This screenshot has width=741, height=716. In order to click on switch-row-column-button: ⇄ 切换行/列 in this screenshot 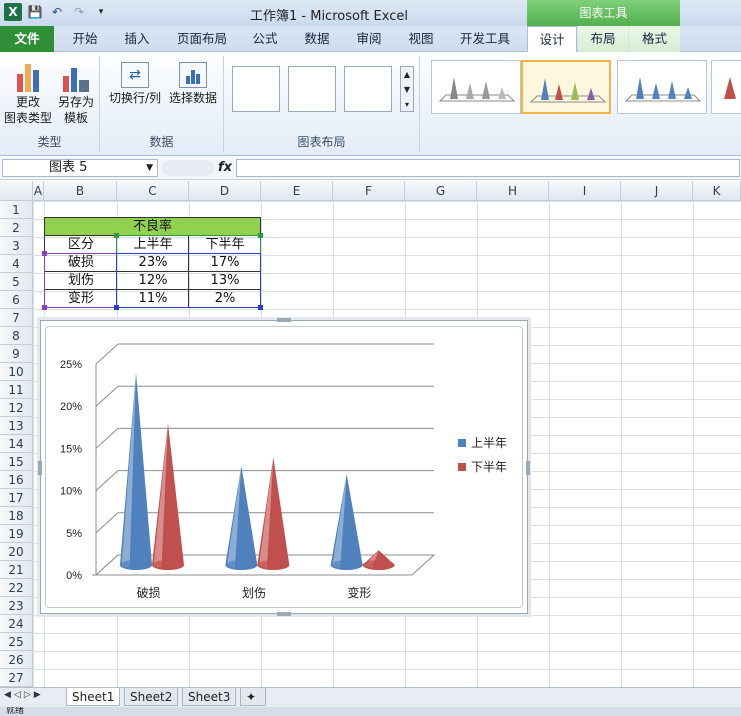, I will do `click(135, 82)`.